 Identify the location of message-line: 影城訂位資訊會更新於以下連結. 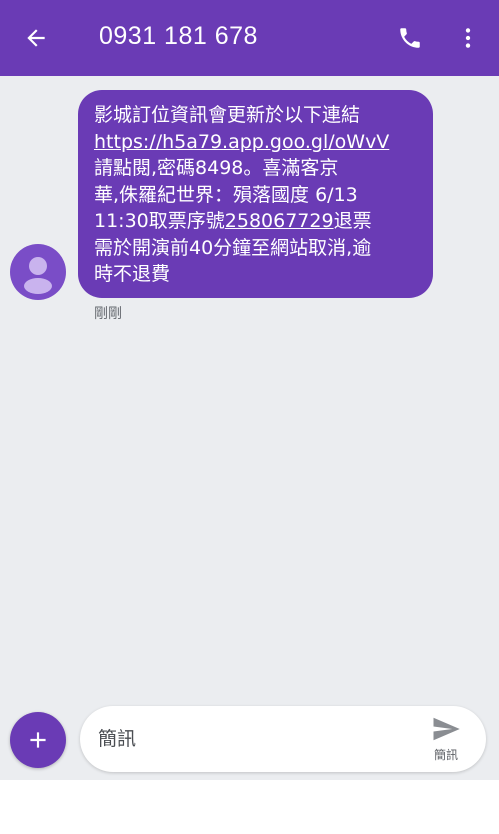
(227, 115).